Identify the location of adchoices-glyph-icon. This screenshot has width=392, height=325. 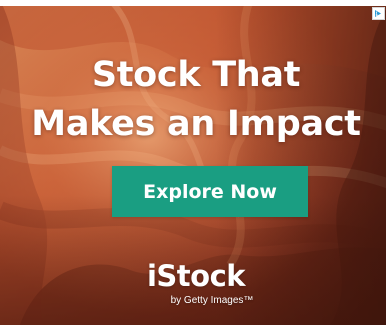
(378, 13).